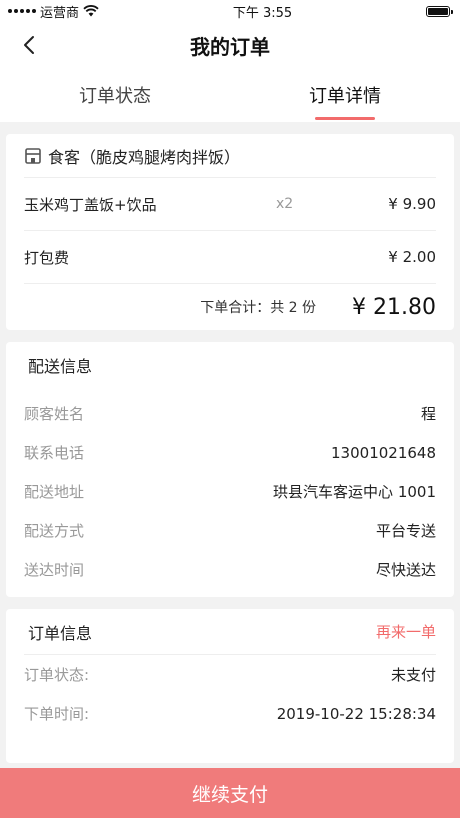 The height and width of the screenshot is (818, 460). What do you see at coordinates (54, 570) in the screenshot?
I see `info-label: 送达时间` at bounding box center [54, 570].